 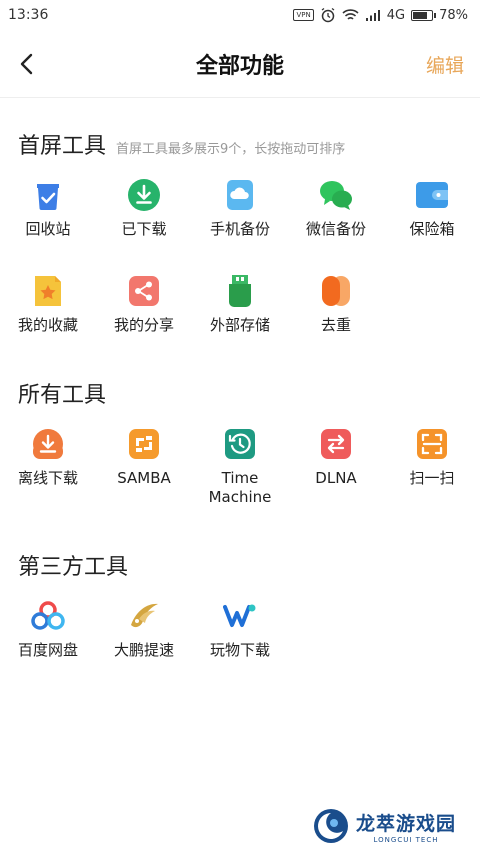 What do you see at coordinates (240, 444) in the screenshot?
I see `time-machine-icon` at bounding box center [240, 444].